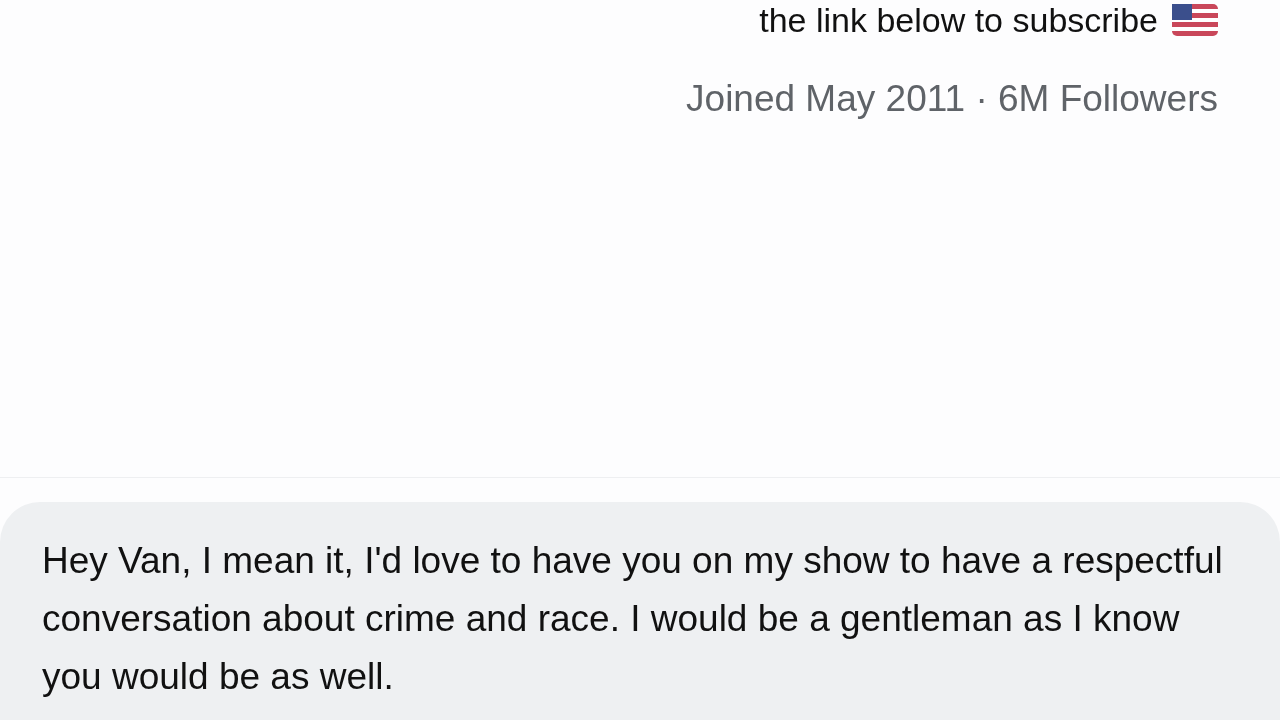 The height and width of the screenshot is (720, 1280). Describe the element at coordinates (1195, 20) in the screenshot. I see `flag-icon` at that location.